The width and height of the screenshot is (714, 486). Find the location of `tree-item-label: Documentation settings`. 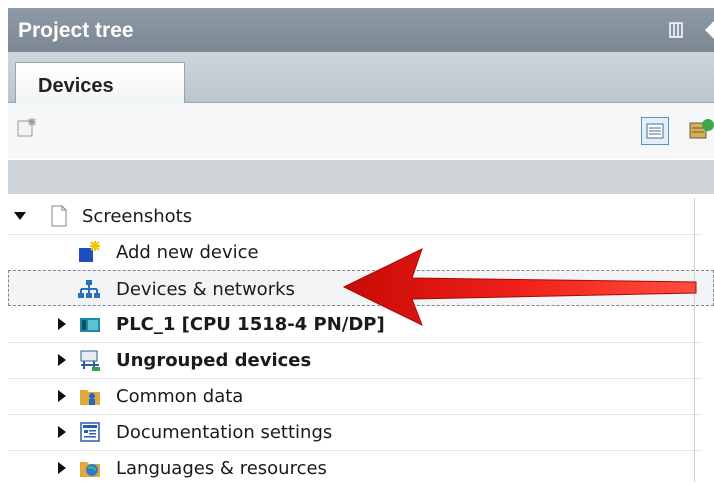

tree-item-label: Documentation settings is located at coordinates (224, 432).